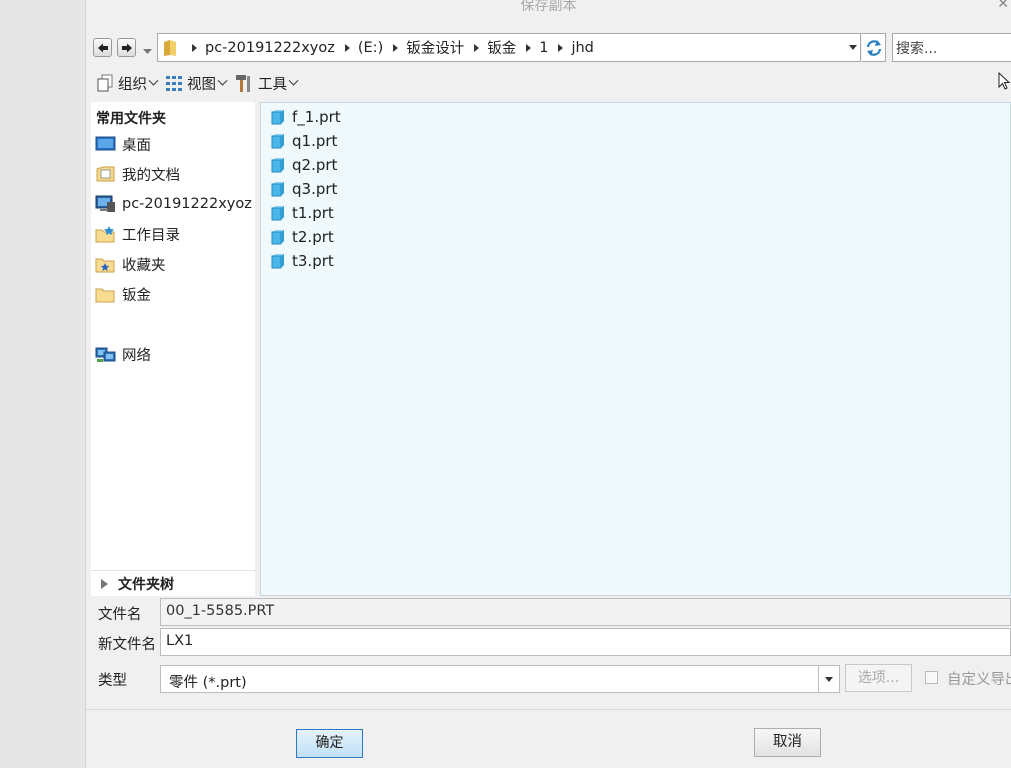 This screenshot has width=1011, height=768. What do you see at coordinates (104, 583) in the screenshot?
I see `expand-triangle-icon` at bounding box center [104, 583].